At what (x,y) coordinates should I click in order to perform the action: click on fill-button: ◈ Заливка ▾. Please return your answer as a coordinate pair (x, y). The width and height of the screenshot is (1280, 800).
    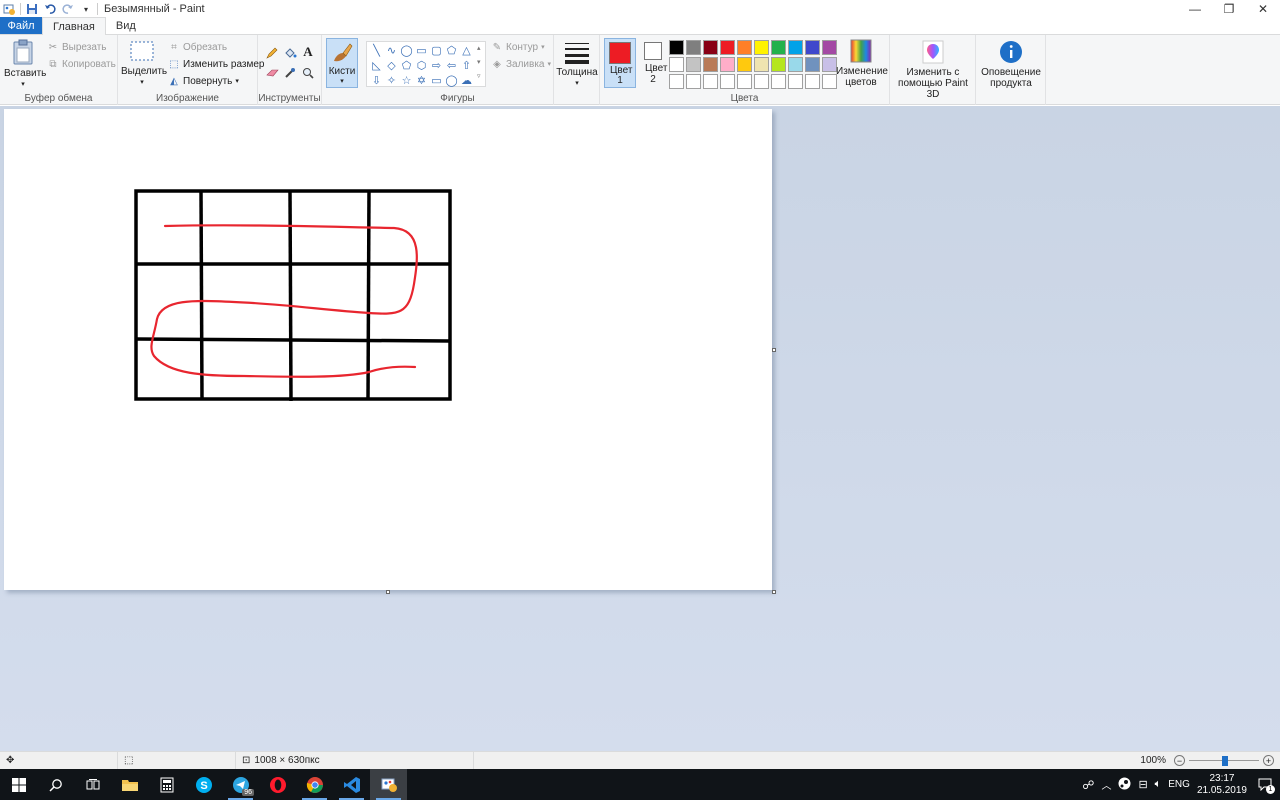
    Looking at the image, I should click on (521, 64).